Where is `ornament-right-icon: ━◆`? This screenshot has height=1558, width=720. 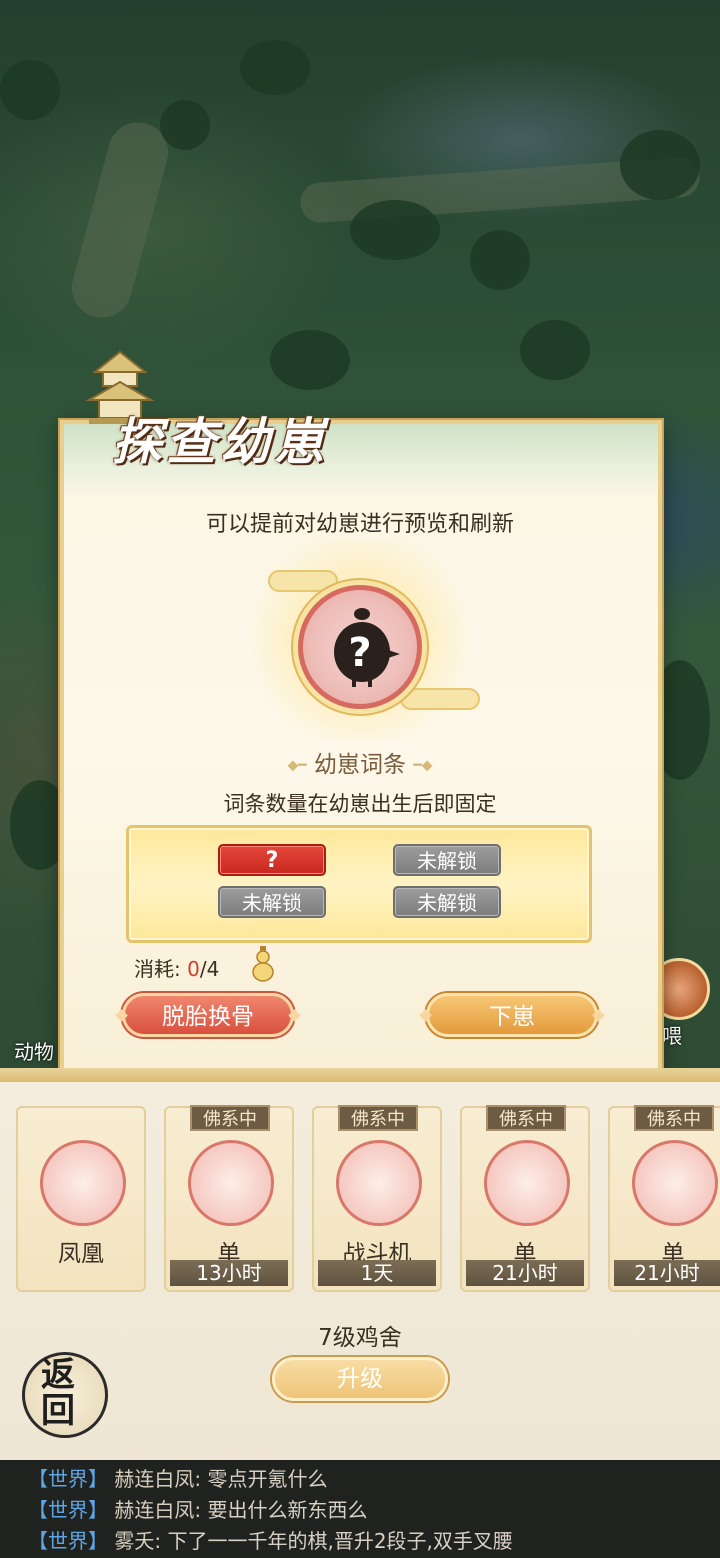 ornament-right-icon: ━◆ is located at coordinates (423, 765).